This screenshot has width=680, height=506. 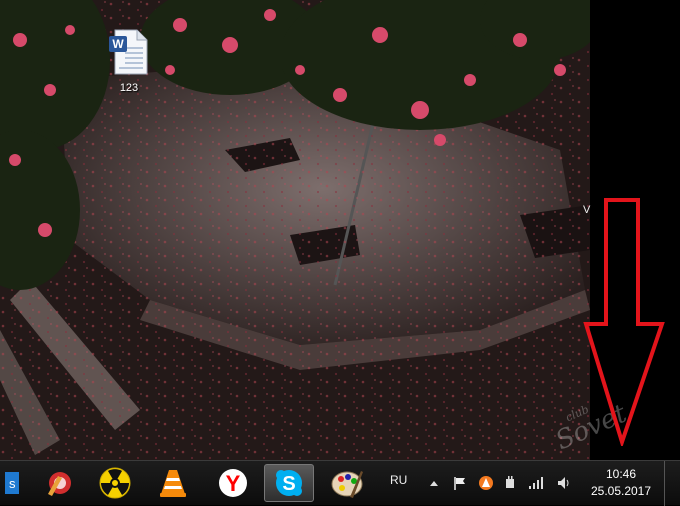 What do you see at coordinates (398, 480) in the screenshot?
I see `language-indicator: RU` at bounding box center [398, 480].